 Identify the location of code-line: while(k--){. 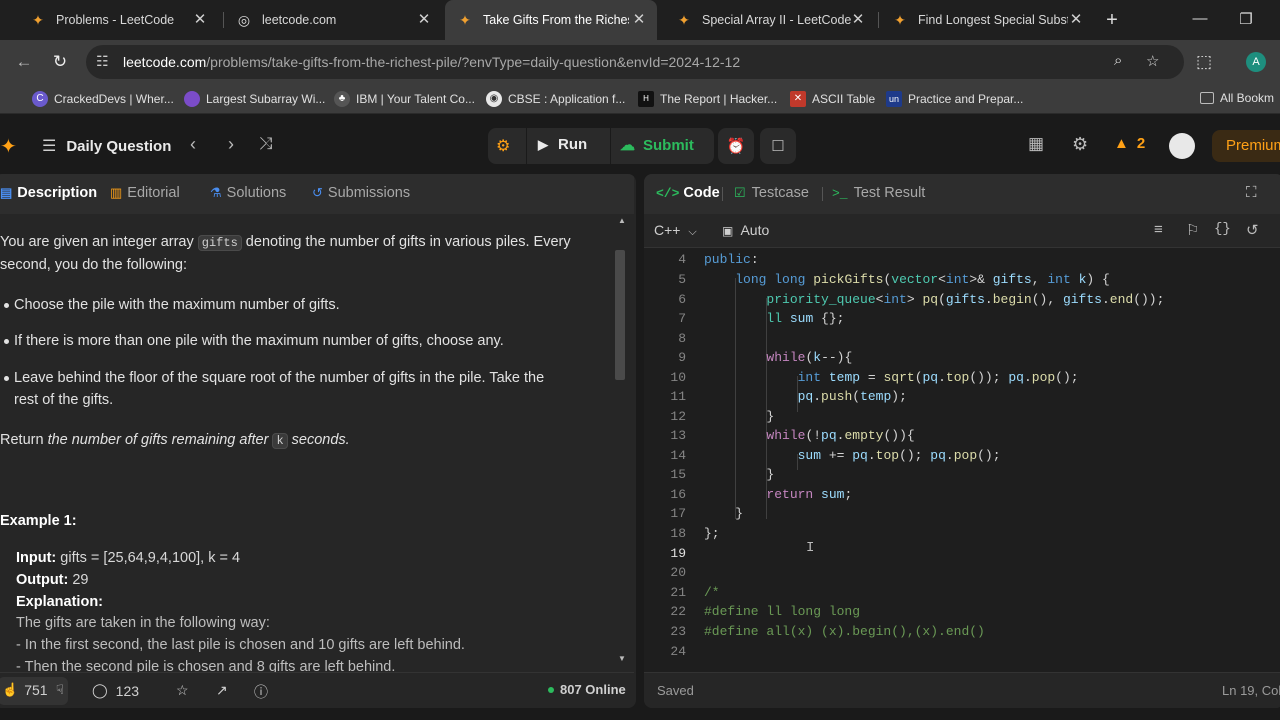
(809, 357).